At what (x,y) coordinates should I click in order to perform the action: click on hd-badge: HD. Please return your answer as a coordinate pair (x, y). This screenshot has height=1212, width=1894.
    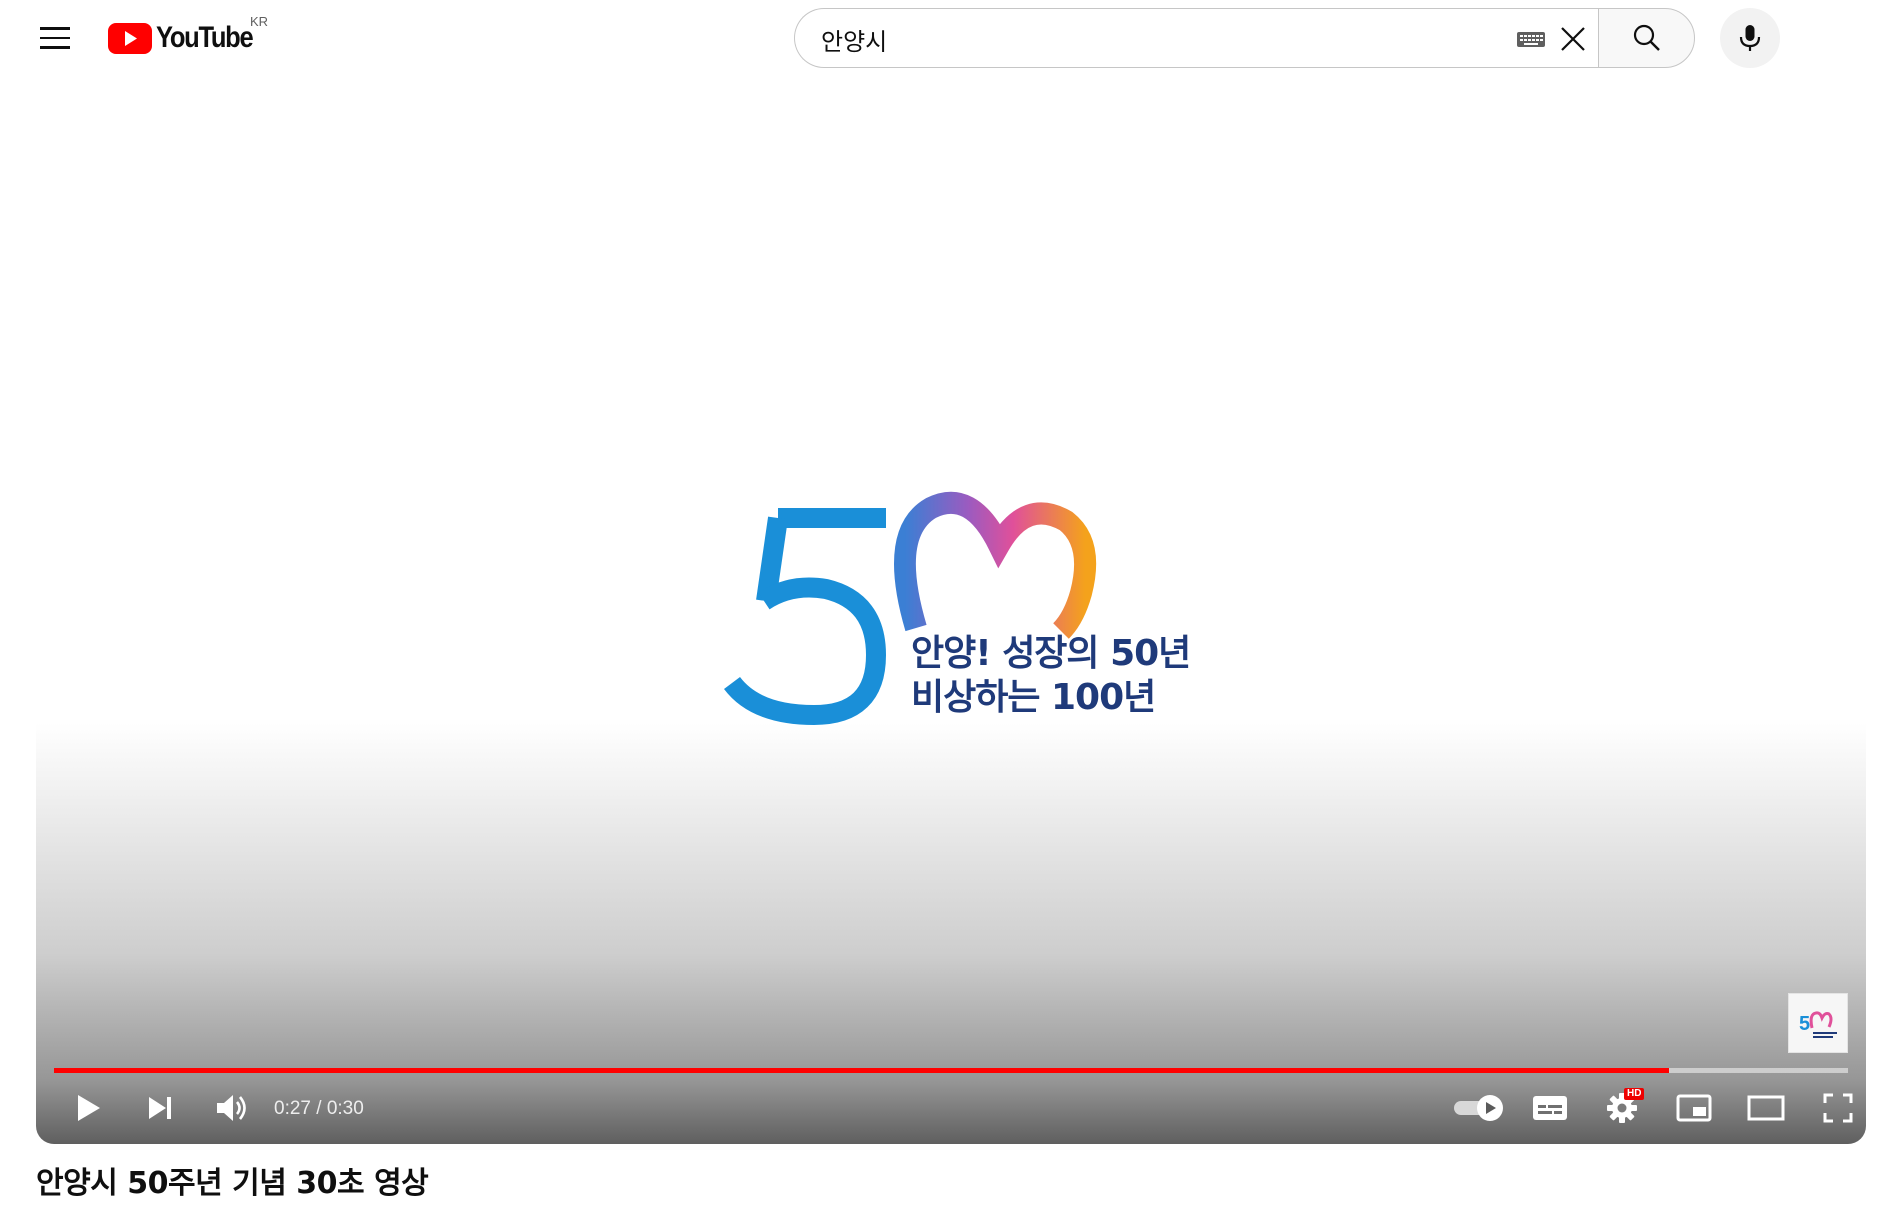
    Looking at the image, I should click on (1634, 1094).